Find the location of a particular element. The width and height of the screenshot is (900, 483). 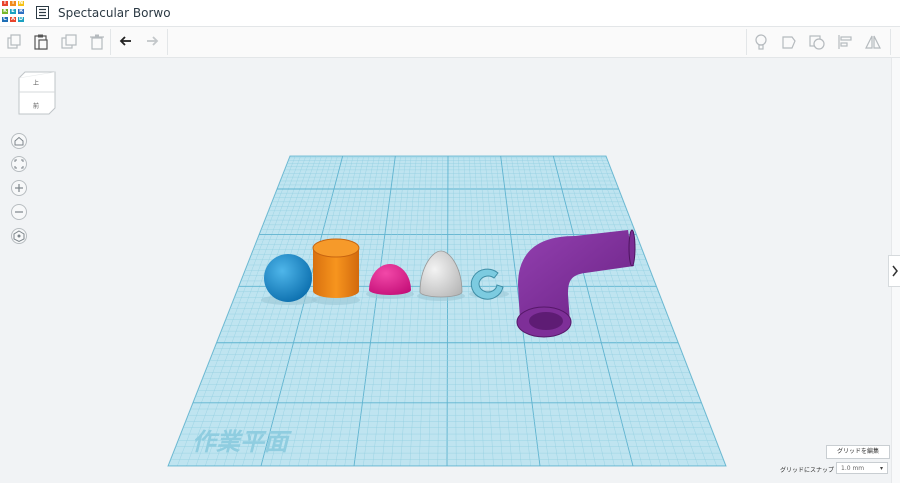

fit-view-icon is located at coordinates (19, 164).